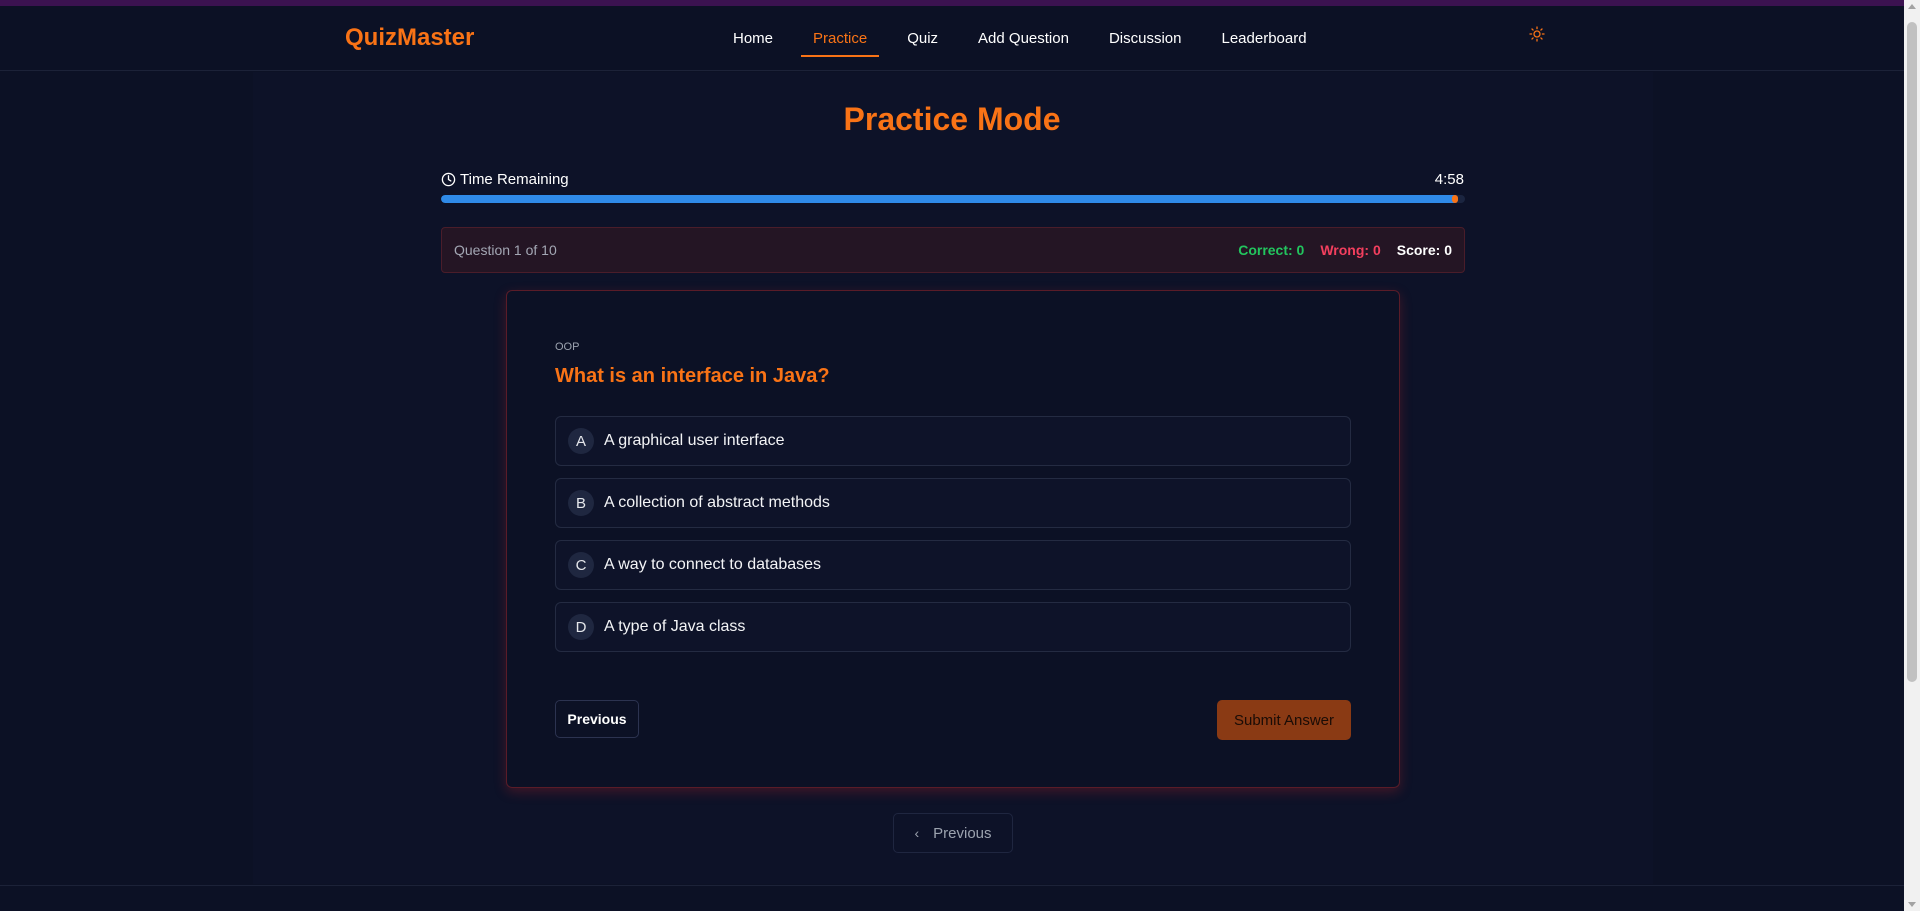  What do you see at coordinates (953, 503) in the screenshot?
I see `option-b: B A collection of abstract methods` at bounding box center [953, 503].